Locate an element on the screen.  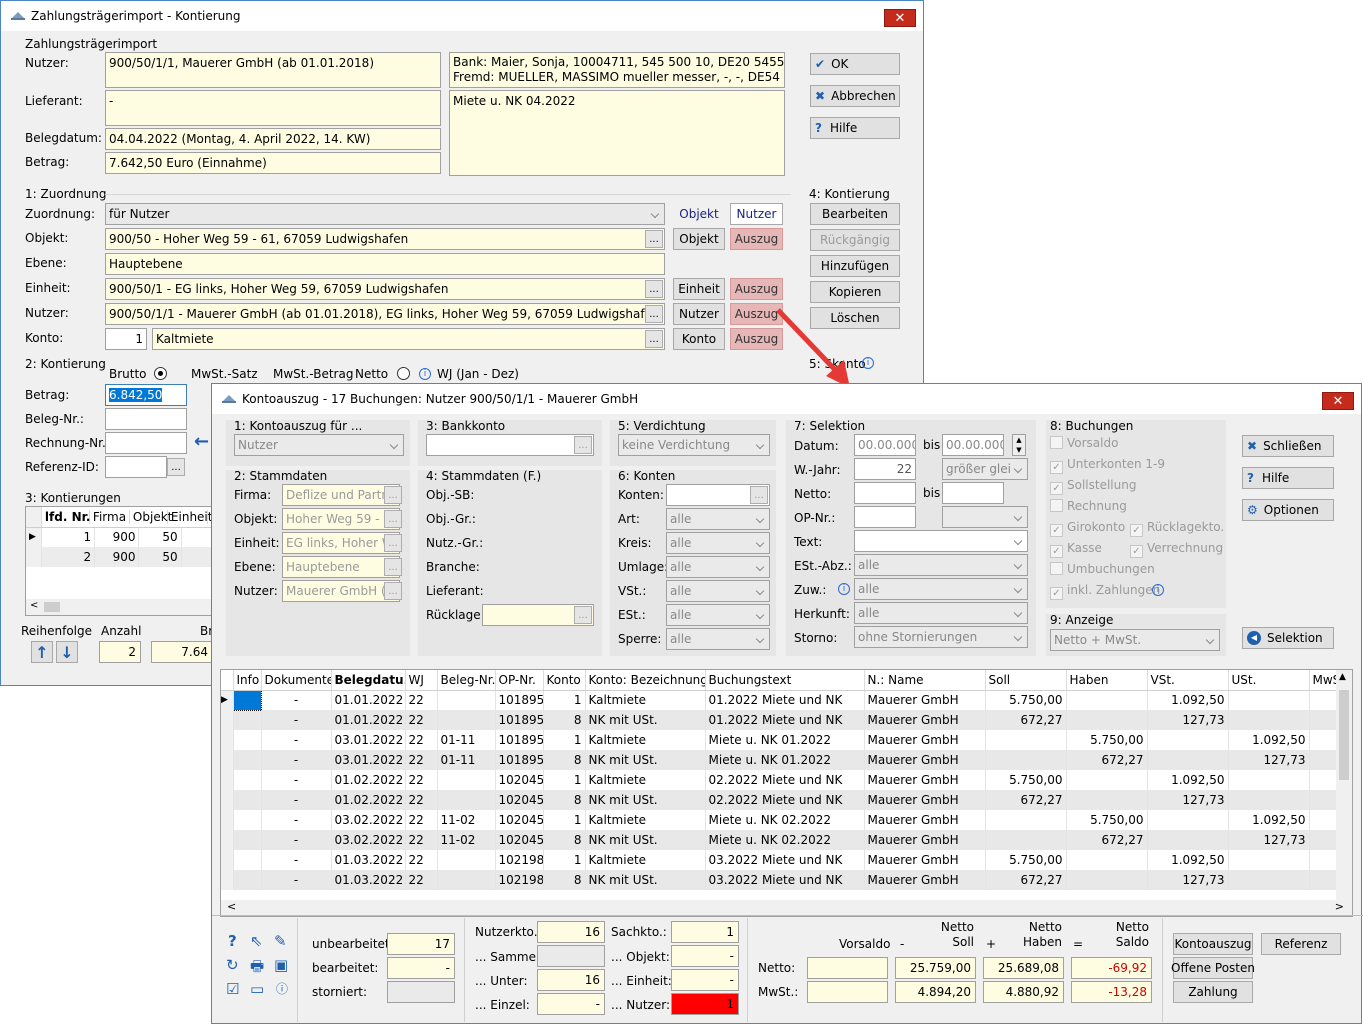
refresh-icon: ↻ is located at coordinates (232, 965).